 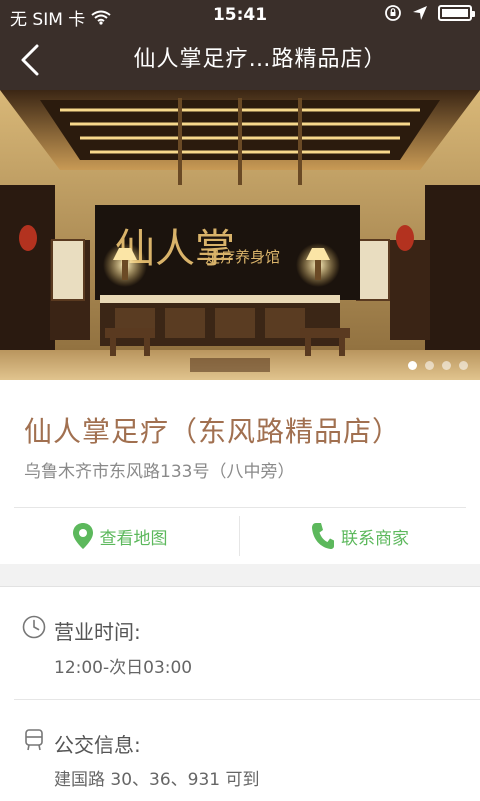 I want to click on map-pin-icon, so click(x=82, y=536).